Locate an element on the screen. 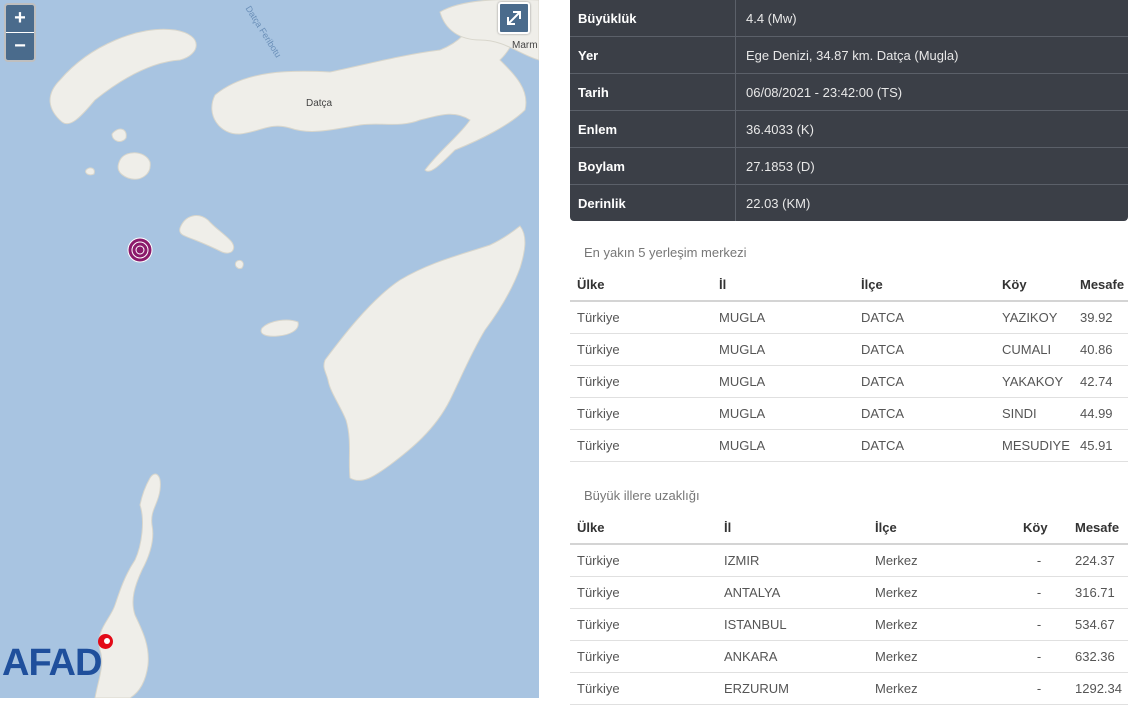 This screenshot has width=1128, height=705. table-cell: 224.37 is located at coordinates (1095, 560).